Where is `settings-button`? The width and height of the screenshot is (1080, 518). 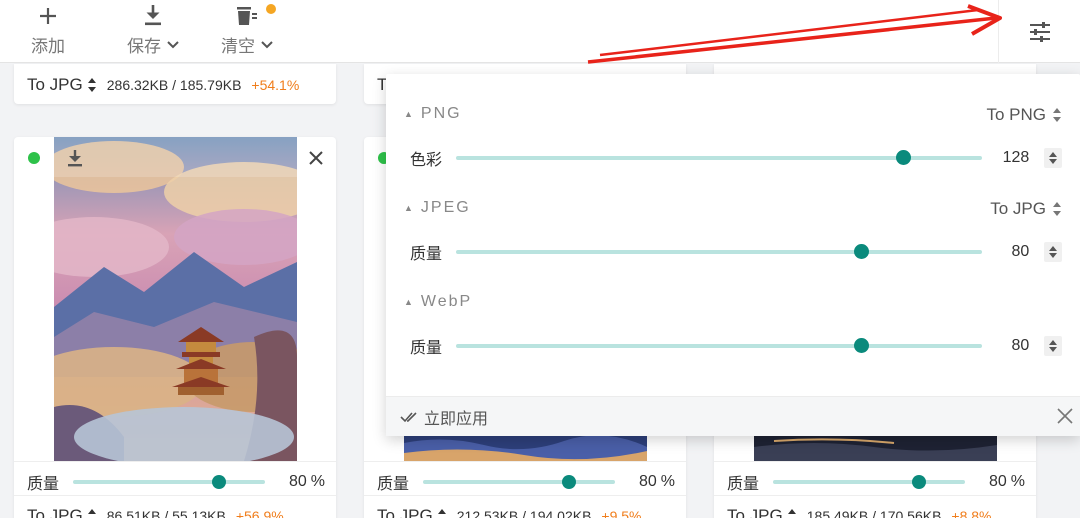
settings-button is located at coordinates (1039, 31).